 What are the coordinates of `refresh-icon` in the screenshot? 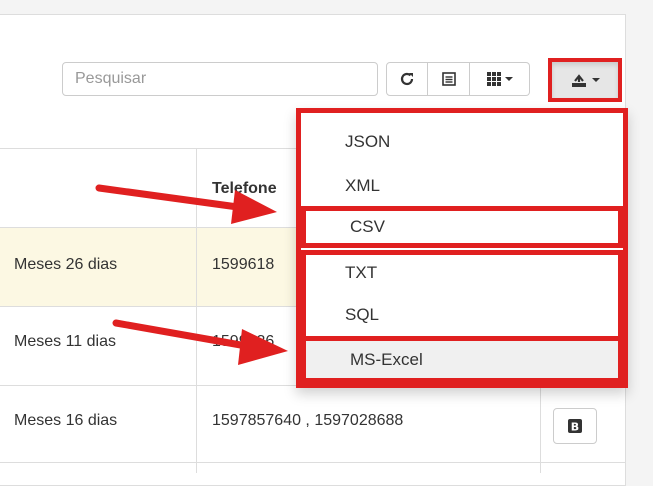 It's located at (407, 79).